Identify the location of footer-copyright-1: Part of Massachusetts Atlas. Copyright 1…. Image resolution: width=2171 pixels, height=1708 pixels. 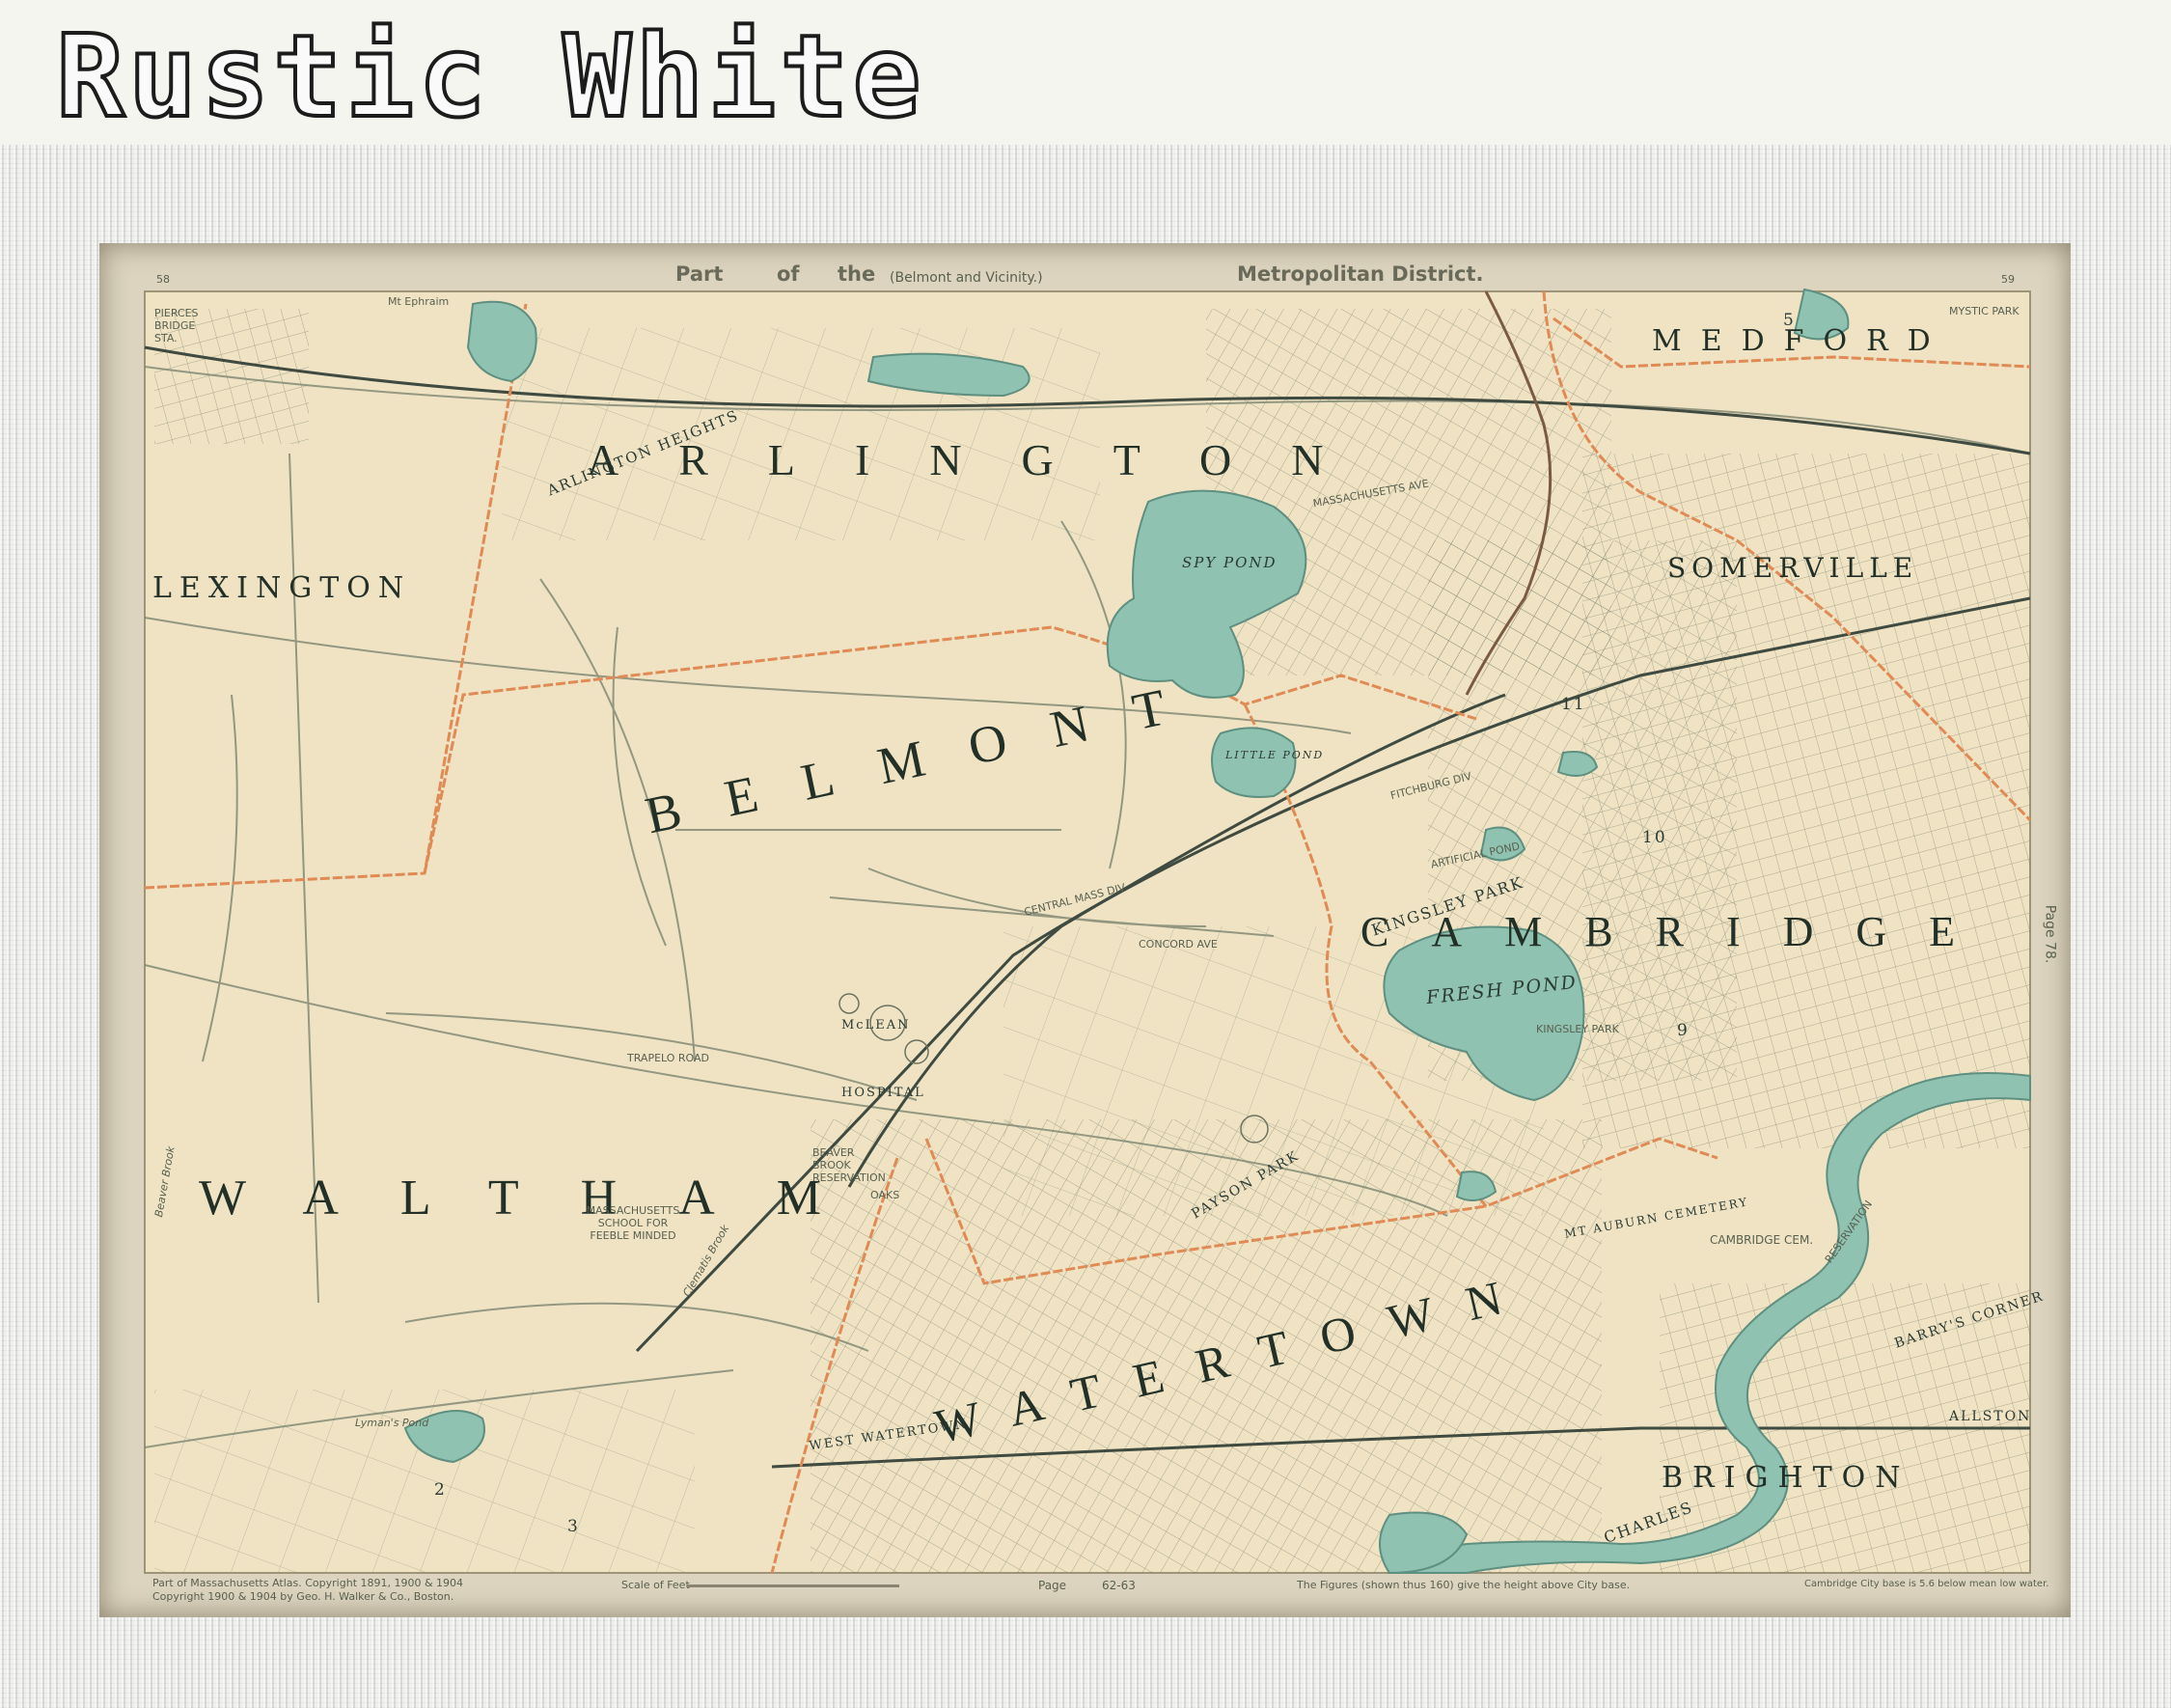
(308, 1583).